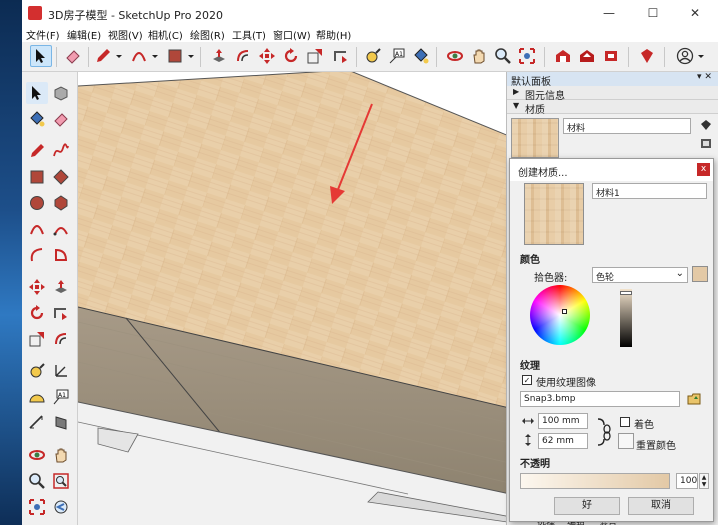 The image size is (718, 525). I want to click on 3d-warehouse-icon, so click(563, 56).